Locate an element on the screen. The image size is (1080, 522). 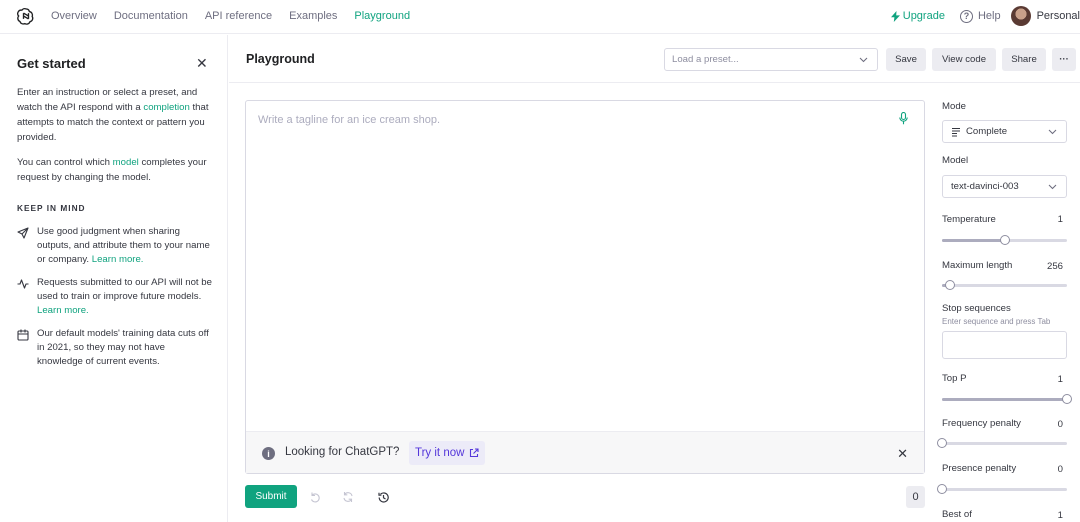
model-select: text-davinci-003 is located at coordinates (1004, 186).